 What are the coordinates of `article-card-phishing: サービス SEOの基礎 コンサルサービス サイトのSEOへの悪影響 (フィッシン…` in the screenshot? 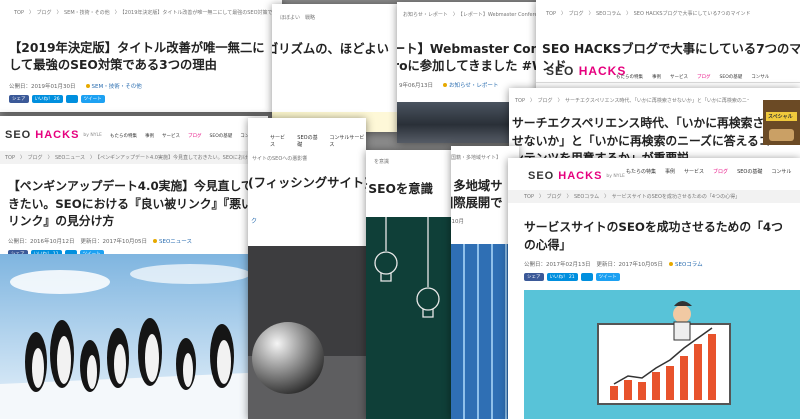 It's located at (307, 268).